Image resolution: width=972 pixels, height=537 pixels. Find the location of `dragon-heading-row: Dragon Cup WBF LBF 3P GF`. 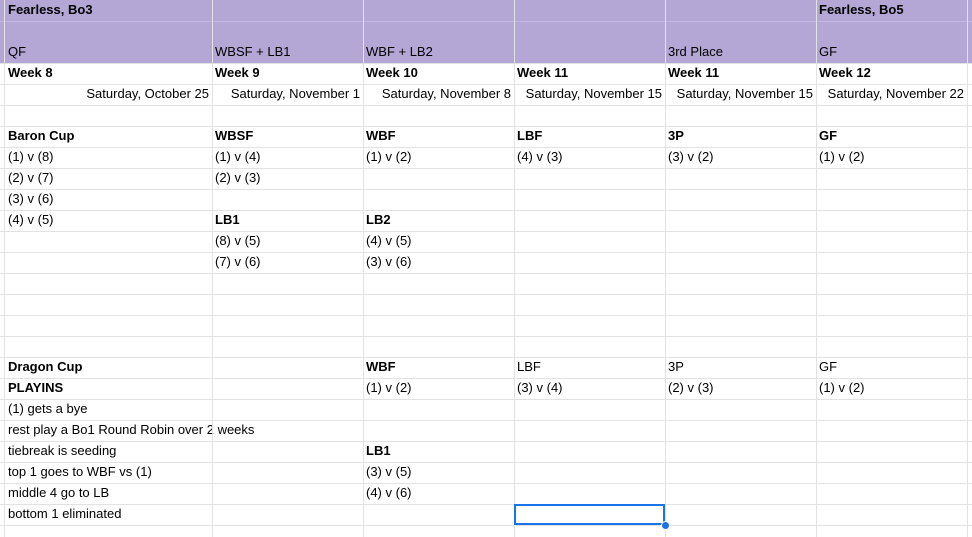

dragon-heading-row: Dragon Cup WBF LBF 3P GF is located at coordinates (486, 367).